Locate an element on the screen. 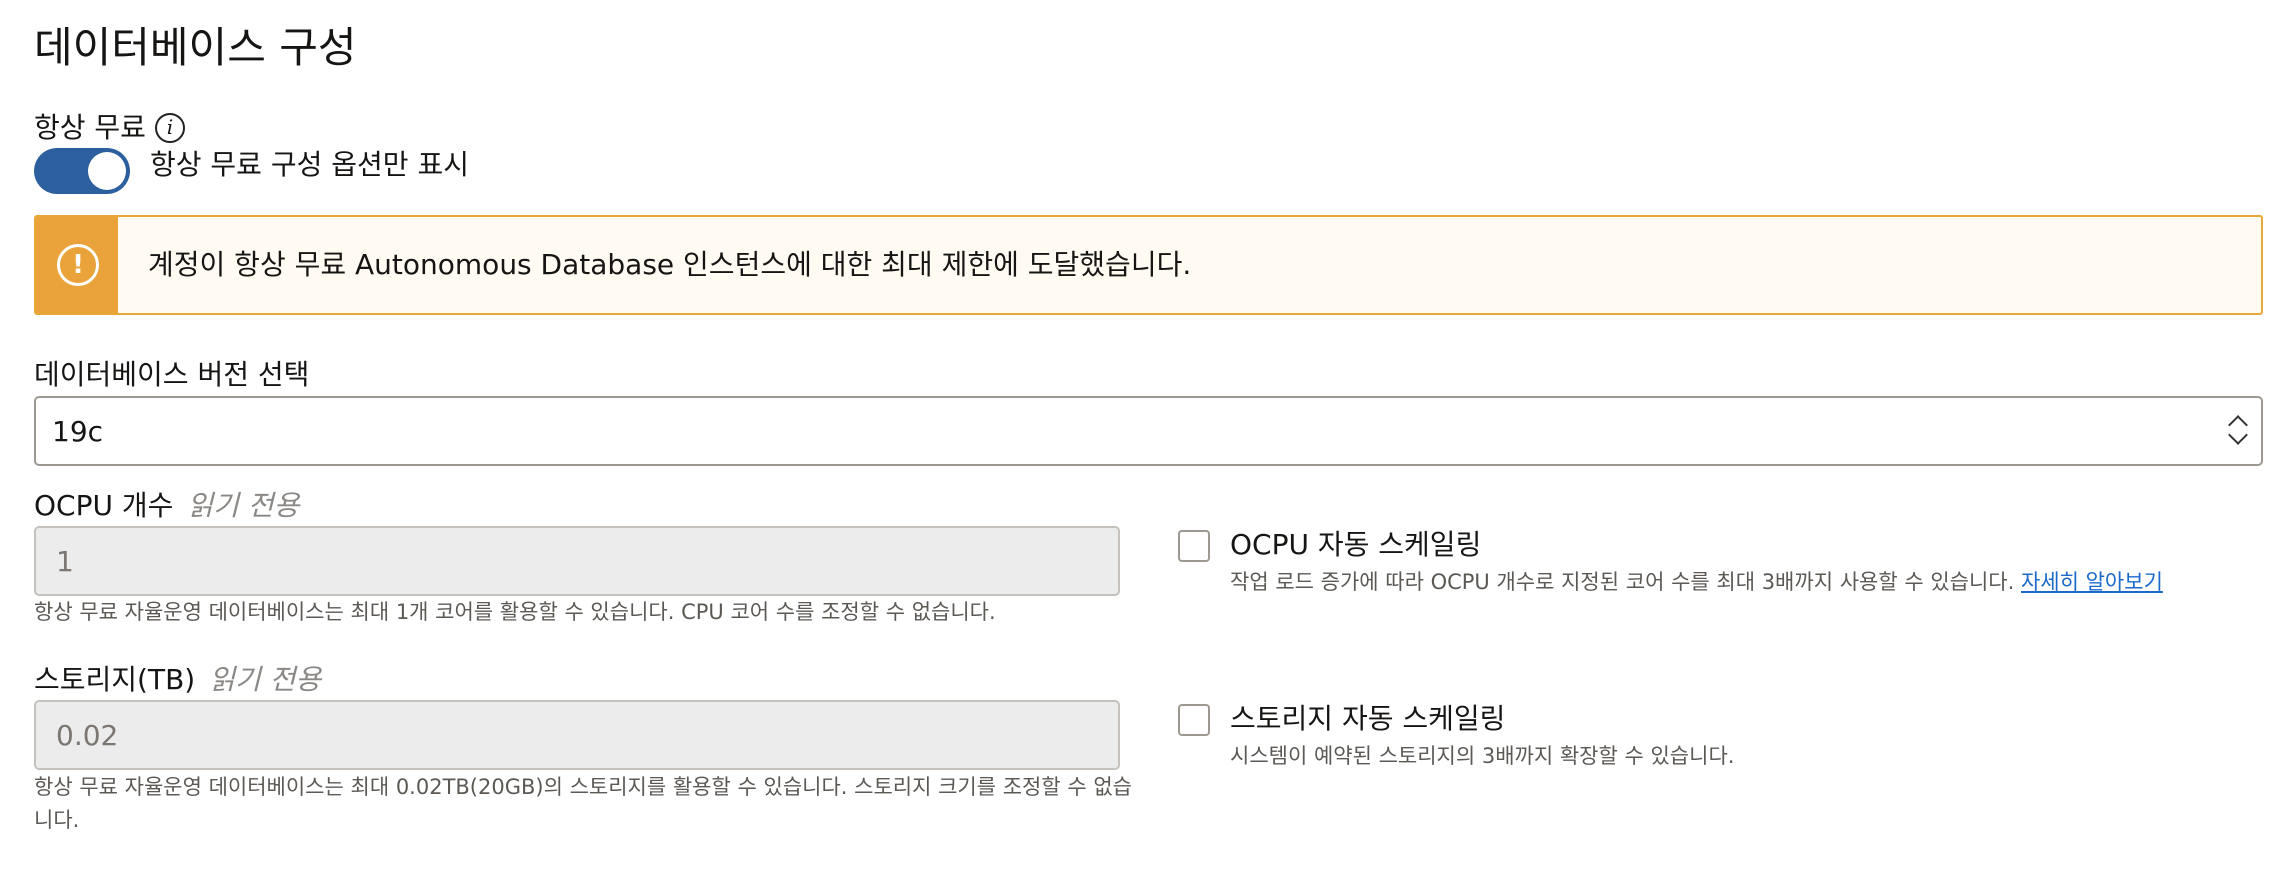 Image resolution: width=2286 pixels, height=892 pixels. info-icon: i is located at coordinates (170, 128).